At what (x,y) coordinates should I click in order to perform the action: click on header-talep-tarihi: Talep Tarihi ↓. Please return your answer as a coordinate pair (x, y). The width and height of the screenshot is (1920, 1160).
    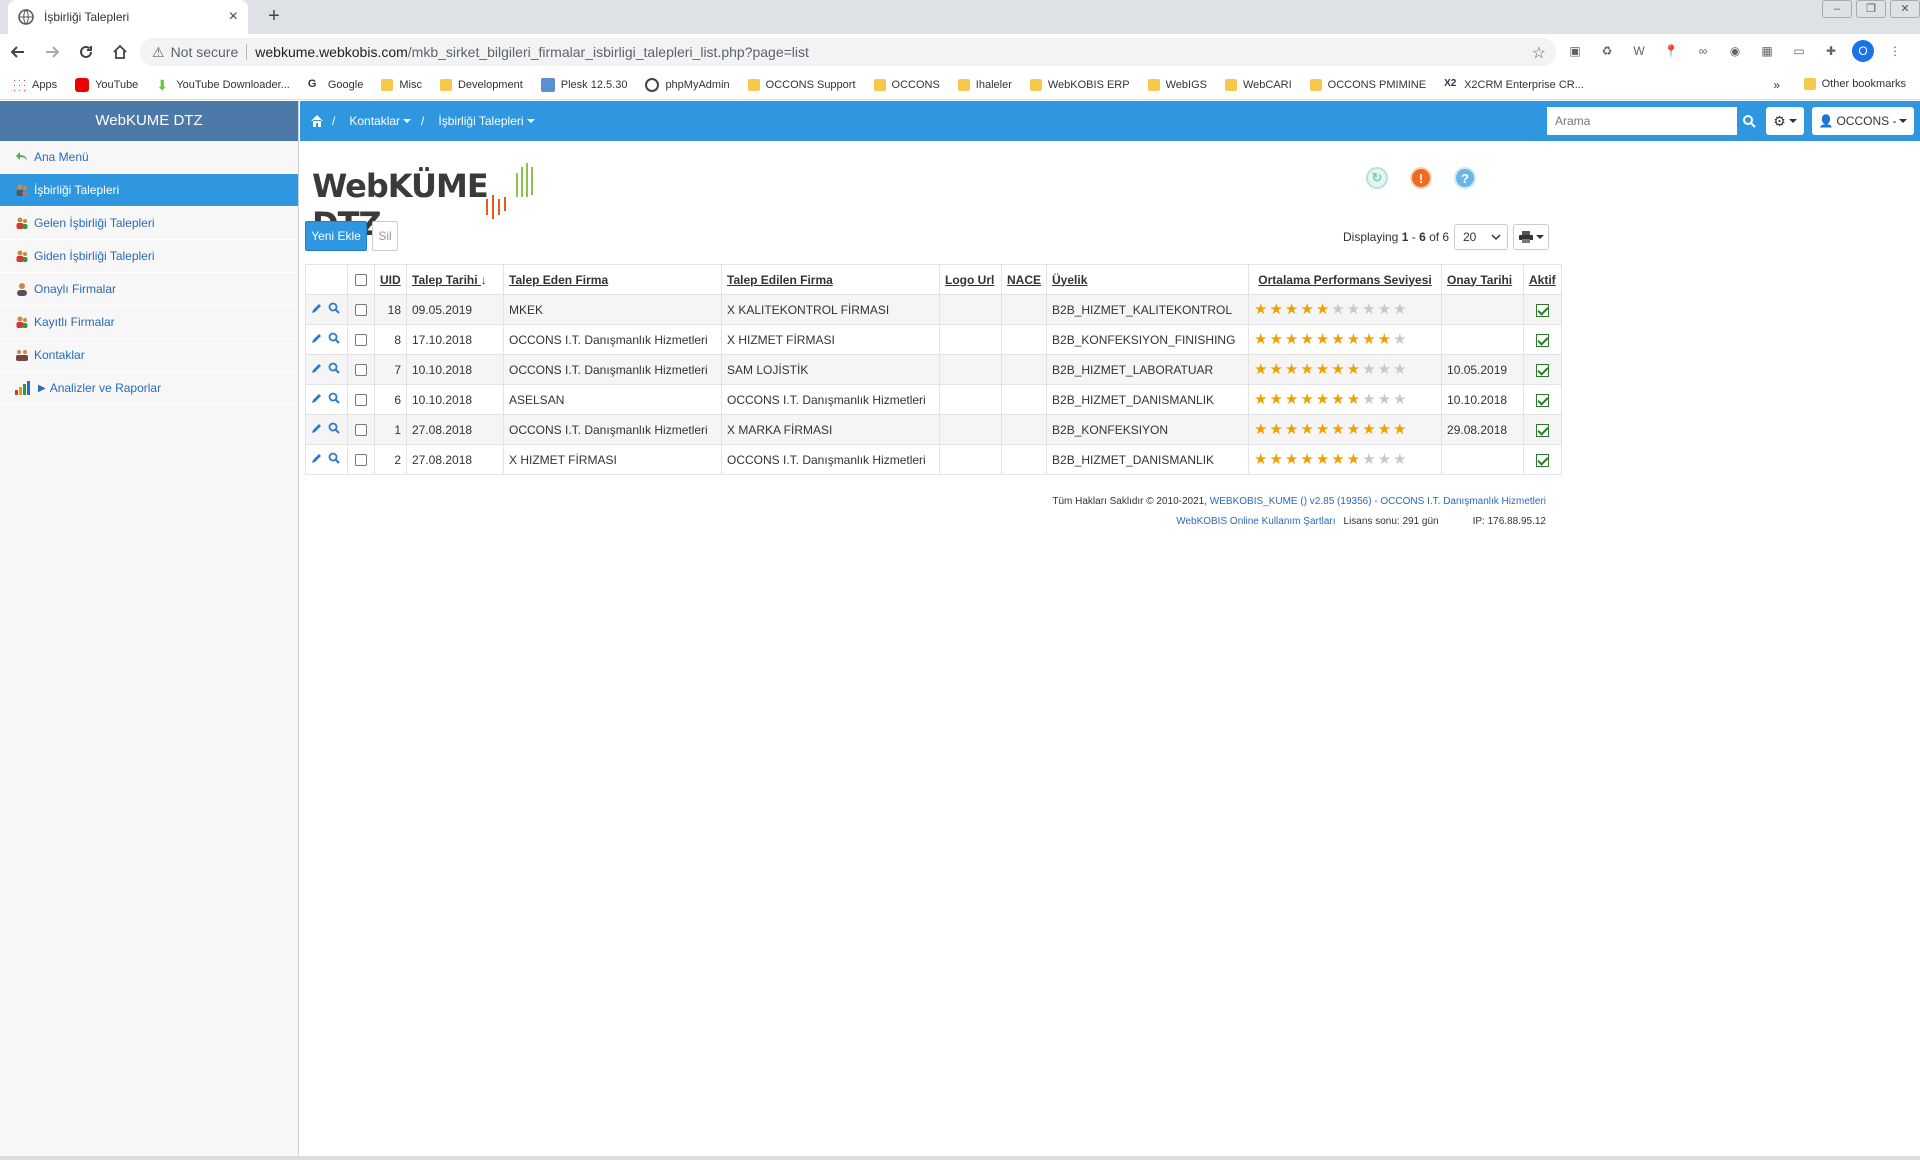
    Looking at the image, I should click on (455, 279).